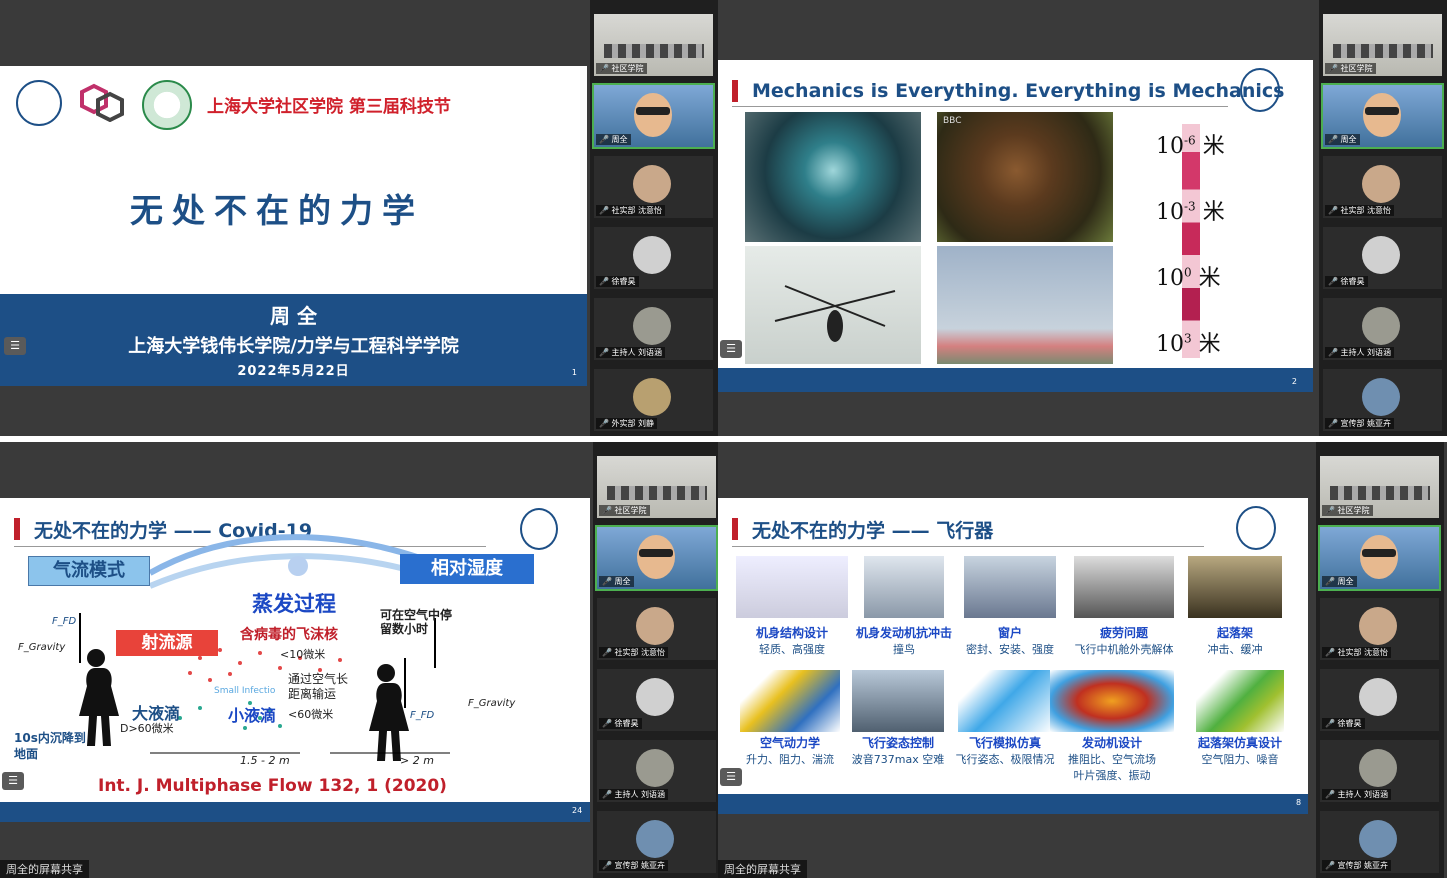  What do you see at coordinates (621, 68) in the screenshot?
I see `participant-name: 🎤 社区学院` at bounding box center [621, 68].